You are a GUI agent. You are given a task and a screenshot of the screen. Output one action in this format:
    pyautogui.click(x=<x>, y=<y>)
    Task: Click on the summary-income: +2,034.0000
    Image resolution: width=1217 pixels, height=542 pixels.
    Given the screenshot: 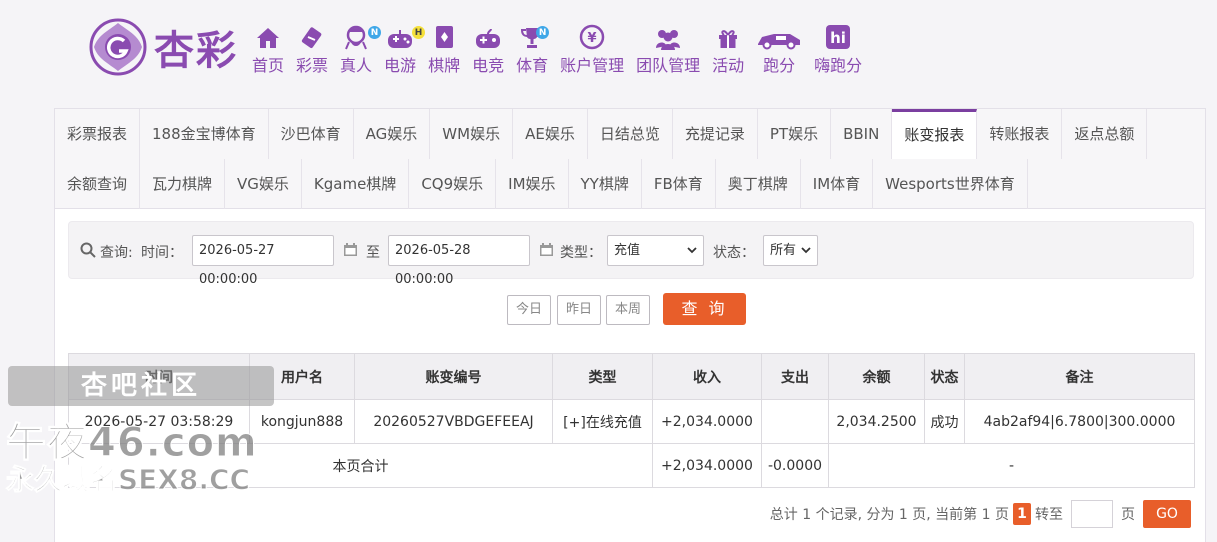 What is the action you would take?
    pyautogui.click(x=707, y=465)
    